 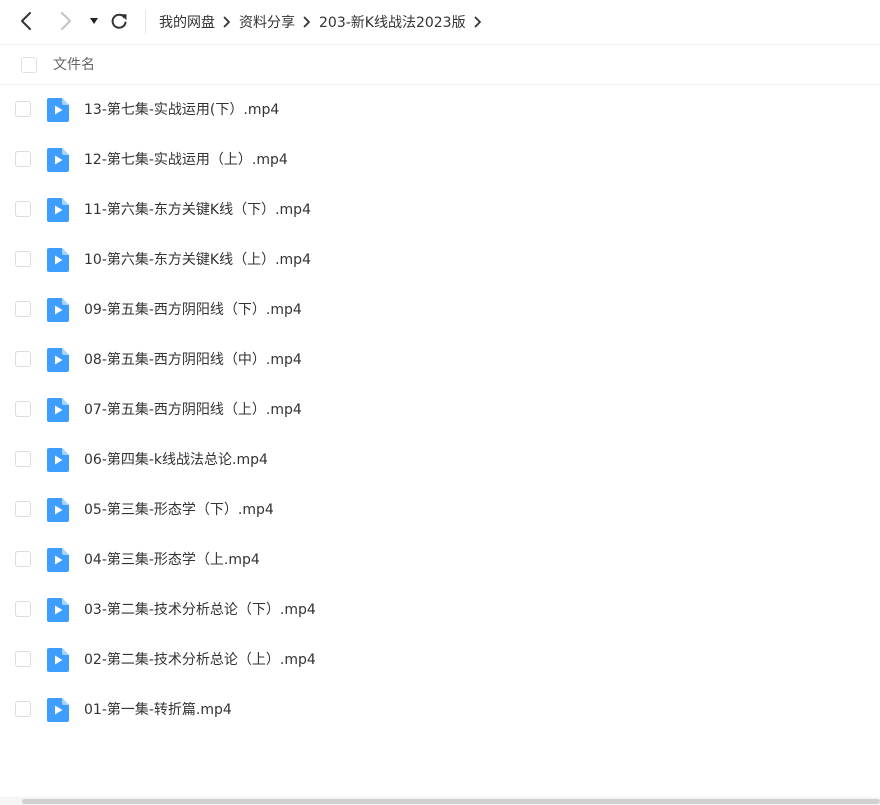 What do you see at coordinates (392, 22) in the screenshot?
I see `breadcrumb-item-current-folder: 203-新K线战法2023版` at bounding box center [392, 22].